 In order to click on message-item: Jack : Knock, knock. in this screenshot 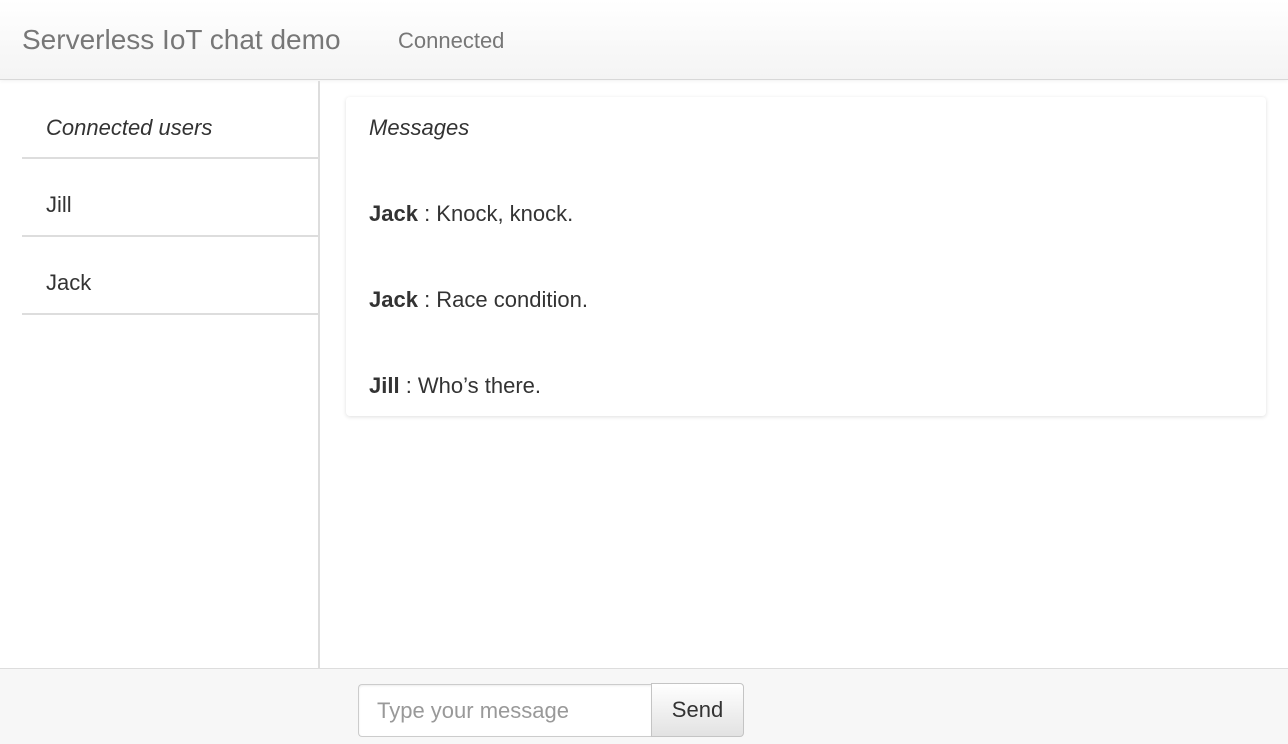, I will do `click(471, 214)`.